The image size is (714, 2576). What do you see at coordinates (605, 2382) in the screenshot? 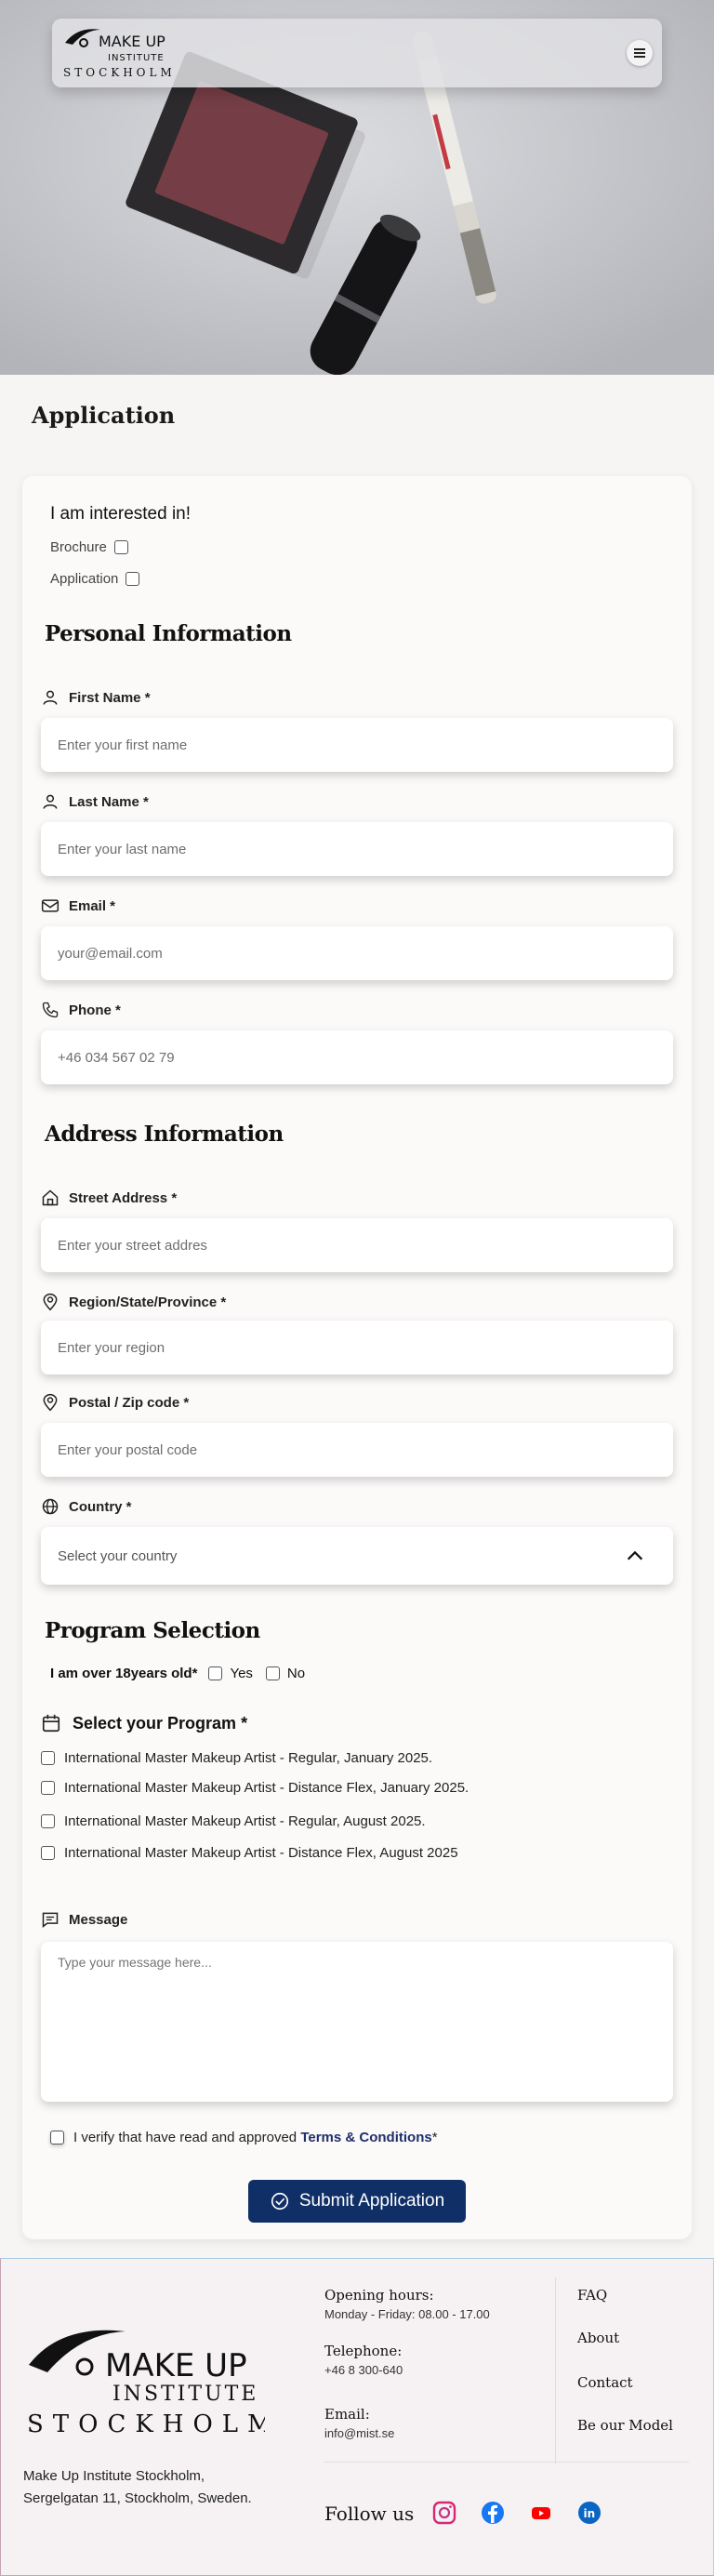
I see `footer-link-contact: Contact` at bounding box center [605, 2382].